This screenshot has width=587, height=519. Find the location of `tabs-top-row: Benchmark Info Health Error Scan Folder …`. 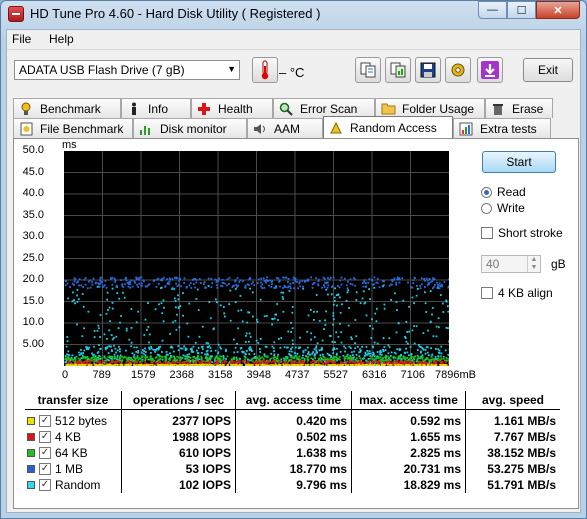

tabs-top-row: Benchmark Info Health Error Scan Folder … is located at coordinates (283, 108).